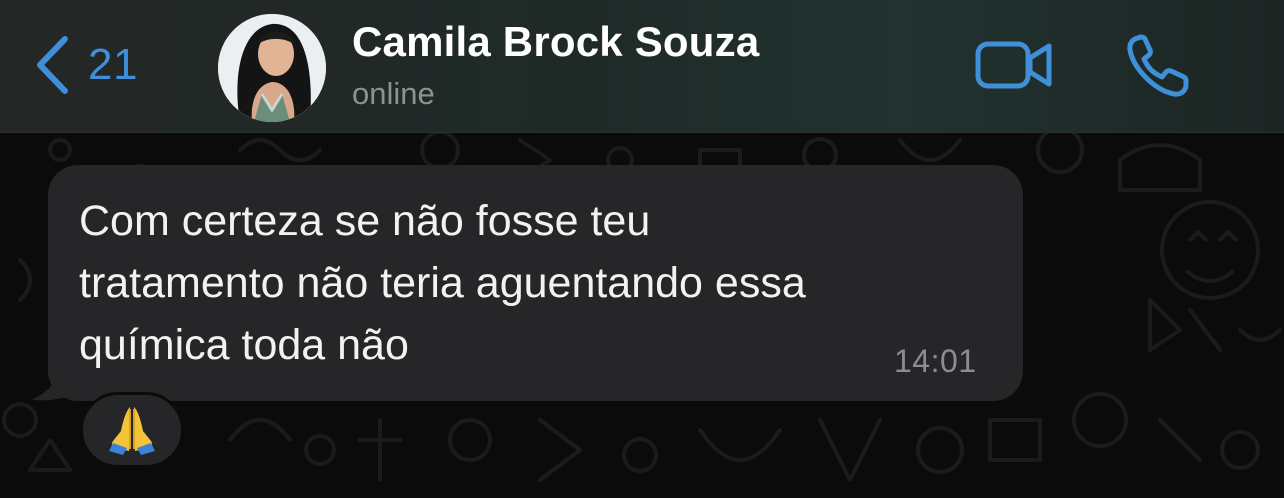 The image size is (1284, 498). I want to click on voice-call-button, so click(1159, 65).